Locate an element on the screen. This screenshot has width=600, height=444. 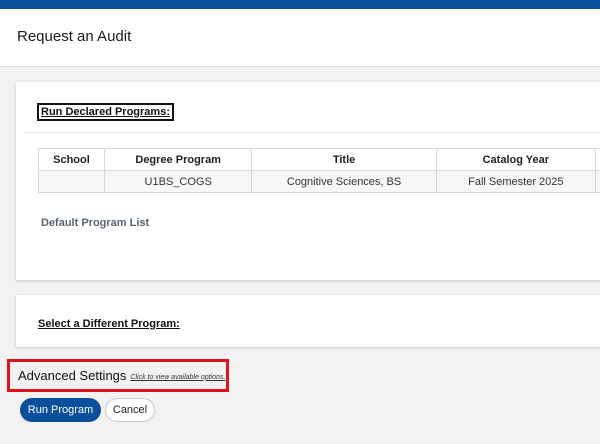
column-header-catalog-year: Catalog Year is located at coordinates (516, 159).